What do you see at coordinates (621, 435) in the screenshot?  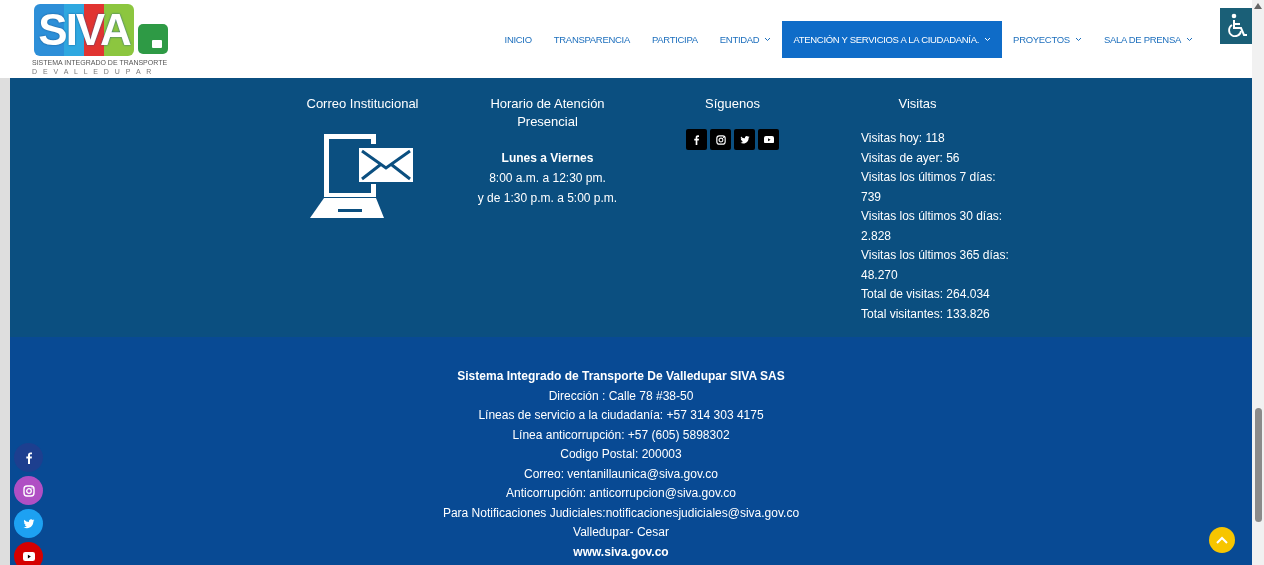 I see `footer-text: Línea anticorrupción: +57 (605) 5898302` at bounding box center [621, 435].